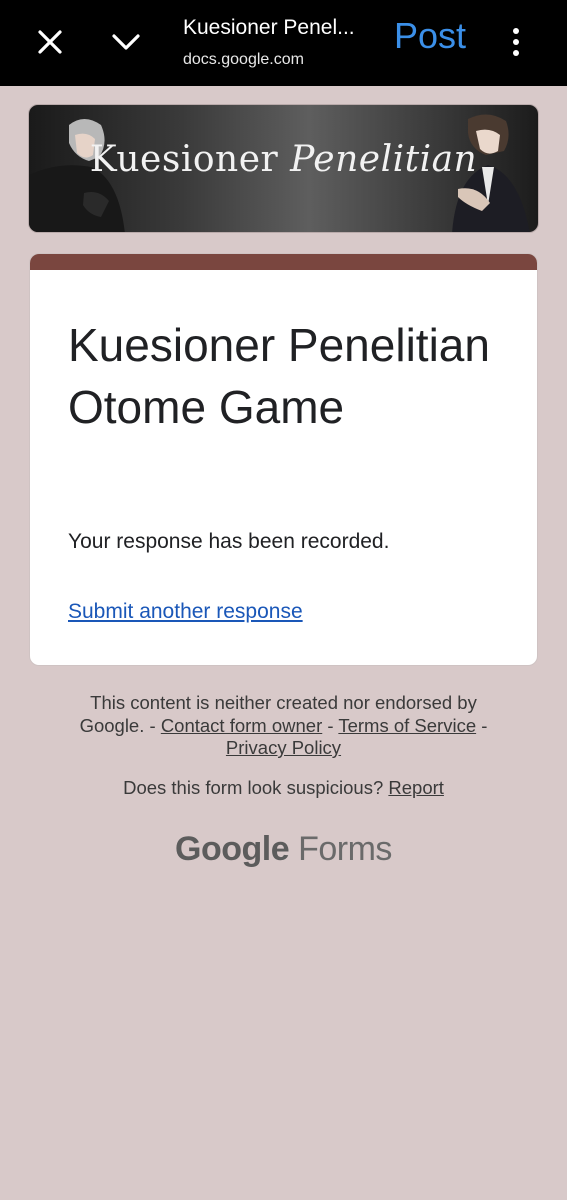 Image resolution: width=567 pixels, height=1200 pixels. I want to click on privacy-policy-link: Privacy Policy, so click(283, 747).